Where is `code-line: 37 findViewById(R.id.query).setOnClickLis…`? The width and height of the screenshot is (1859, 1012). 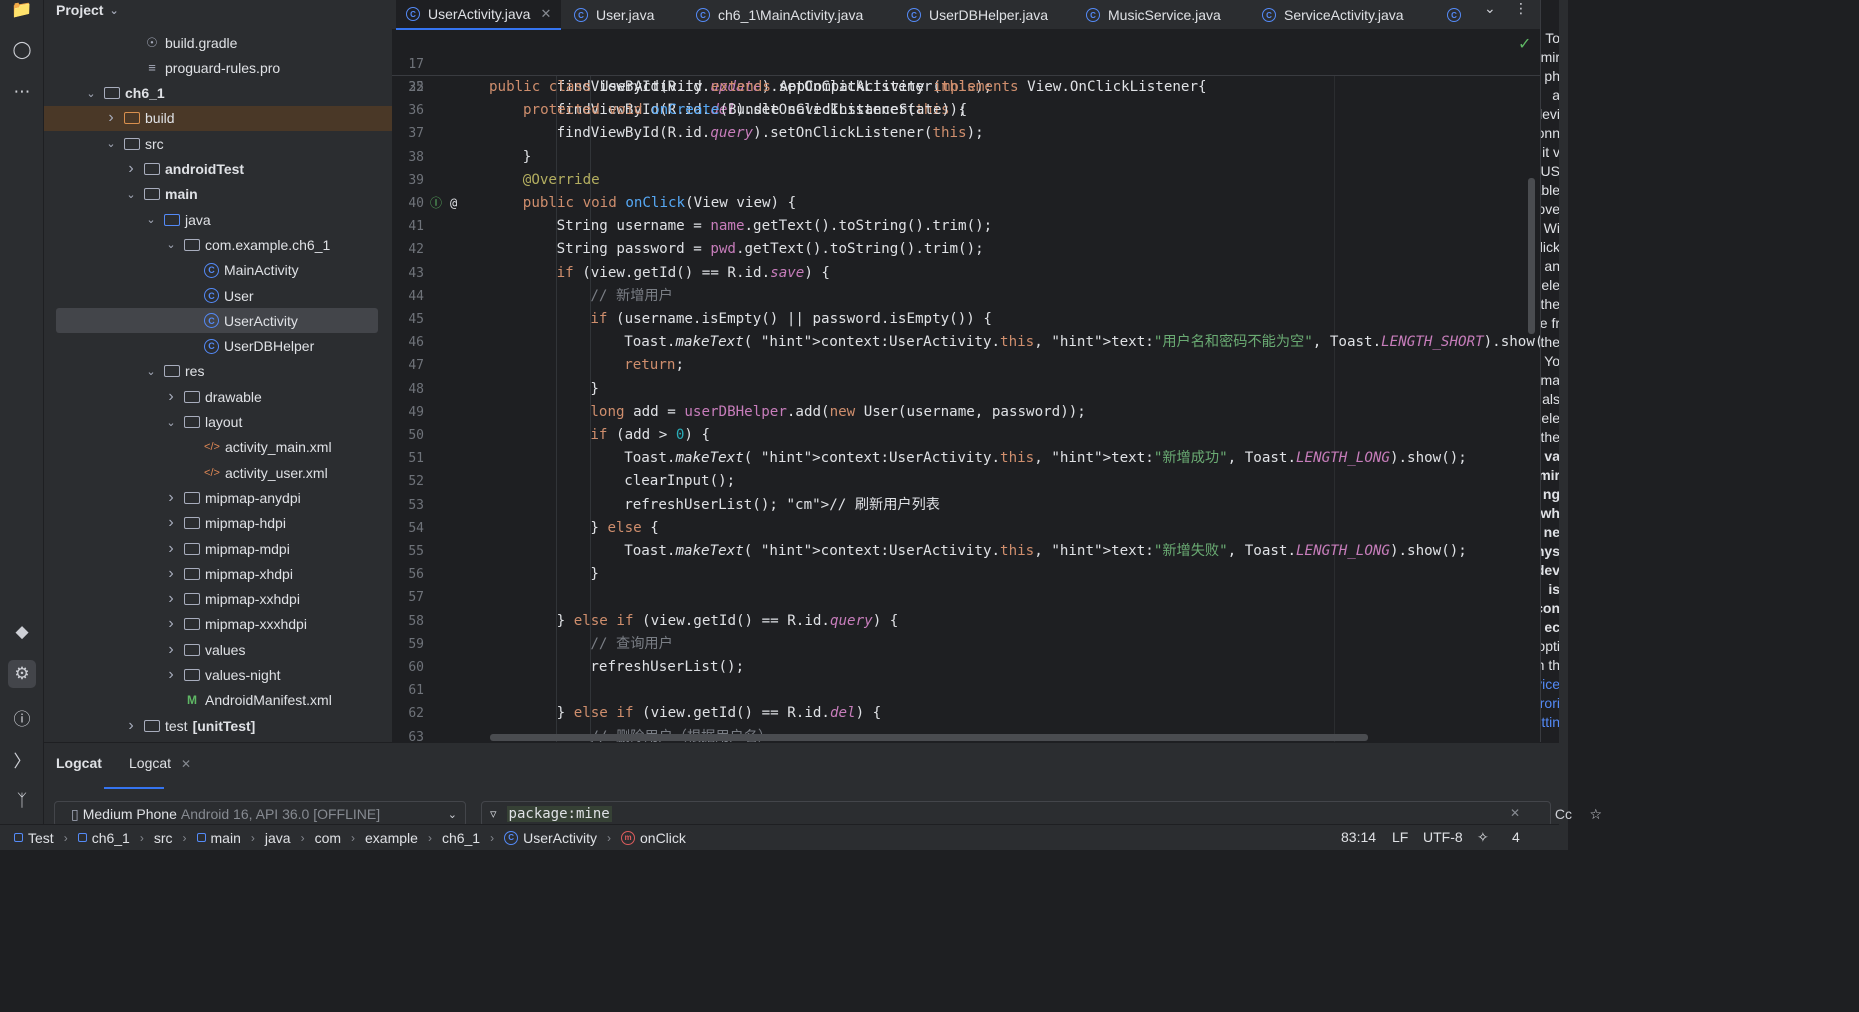
code-line: 37 findViewById(R.id.query).setOnClickLis… is located at coordinates (966, 133).